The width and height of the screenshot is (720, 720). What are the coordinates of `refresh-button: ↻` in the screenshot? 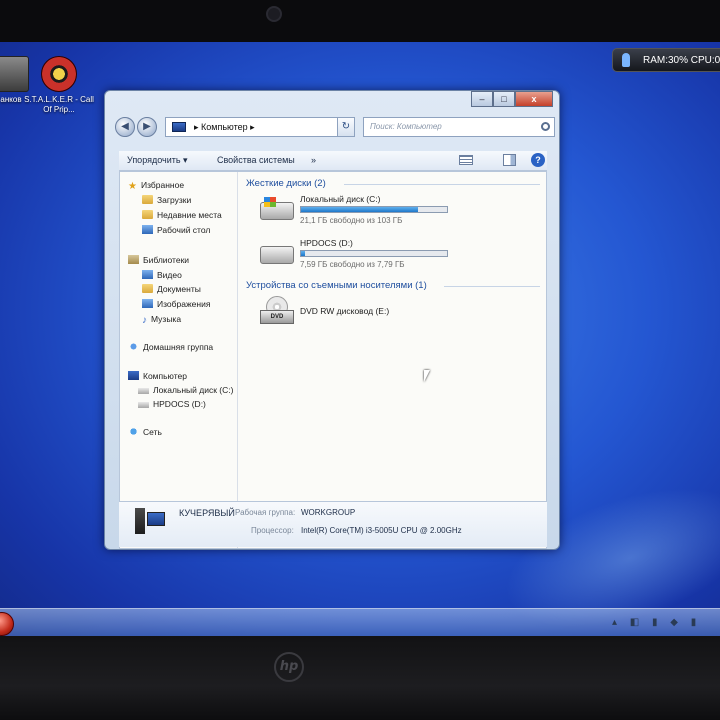 It's located at (346, 127).